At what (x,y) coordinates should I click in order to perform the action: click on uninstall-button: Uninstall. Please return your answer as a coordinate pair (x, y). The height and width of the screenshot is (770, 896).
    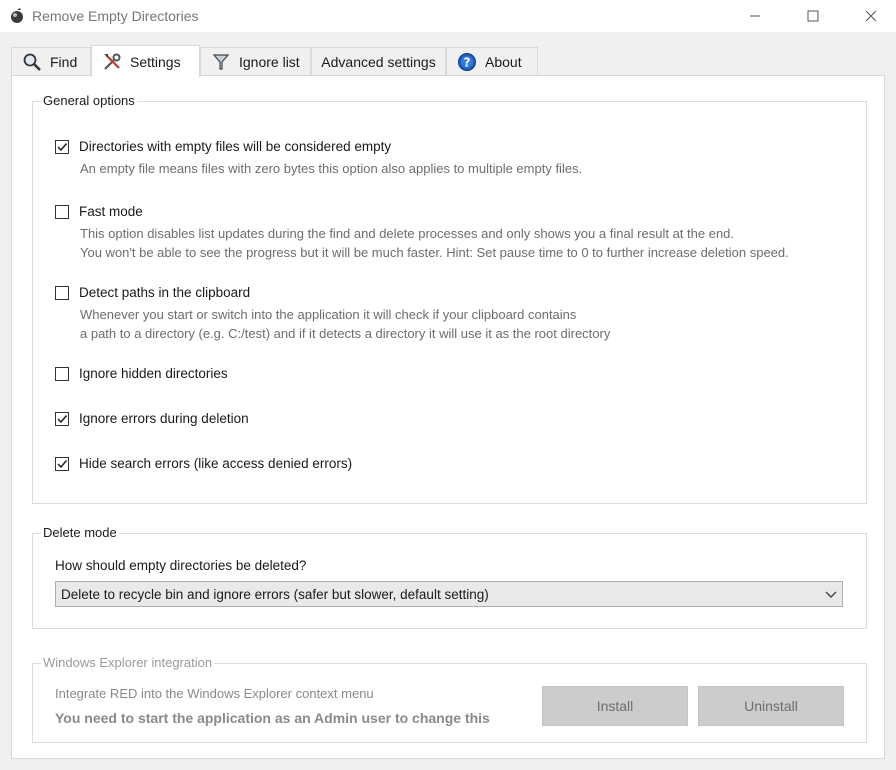
    Looking at the image, I should click on (771, 706).